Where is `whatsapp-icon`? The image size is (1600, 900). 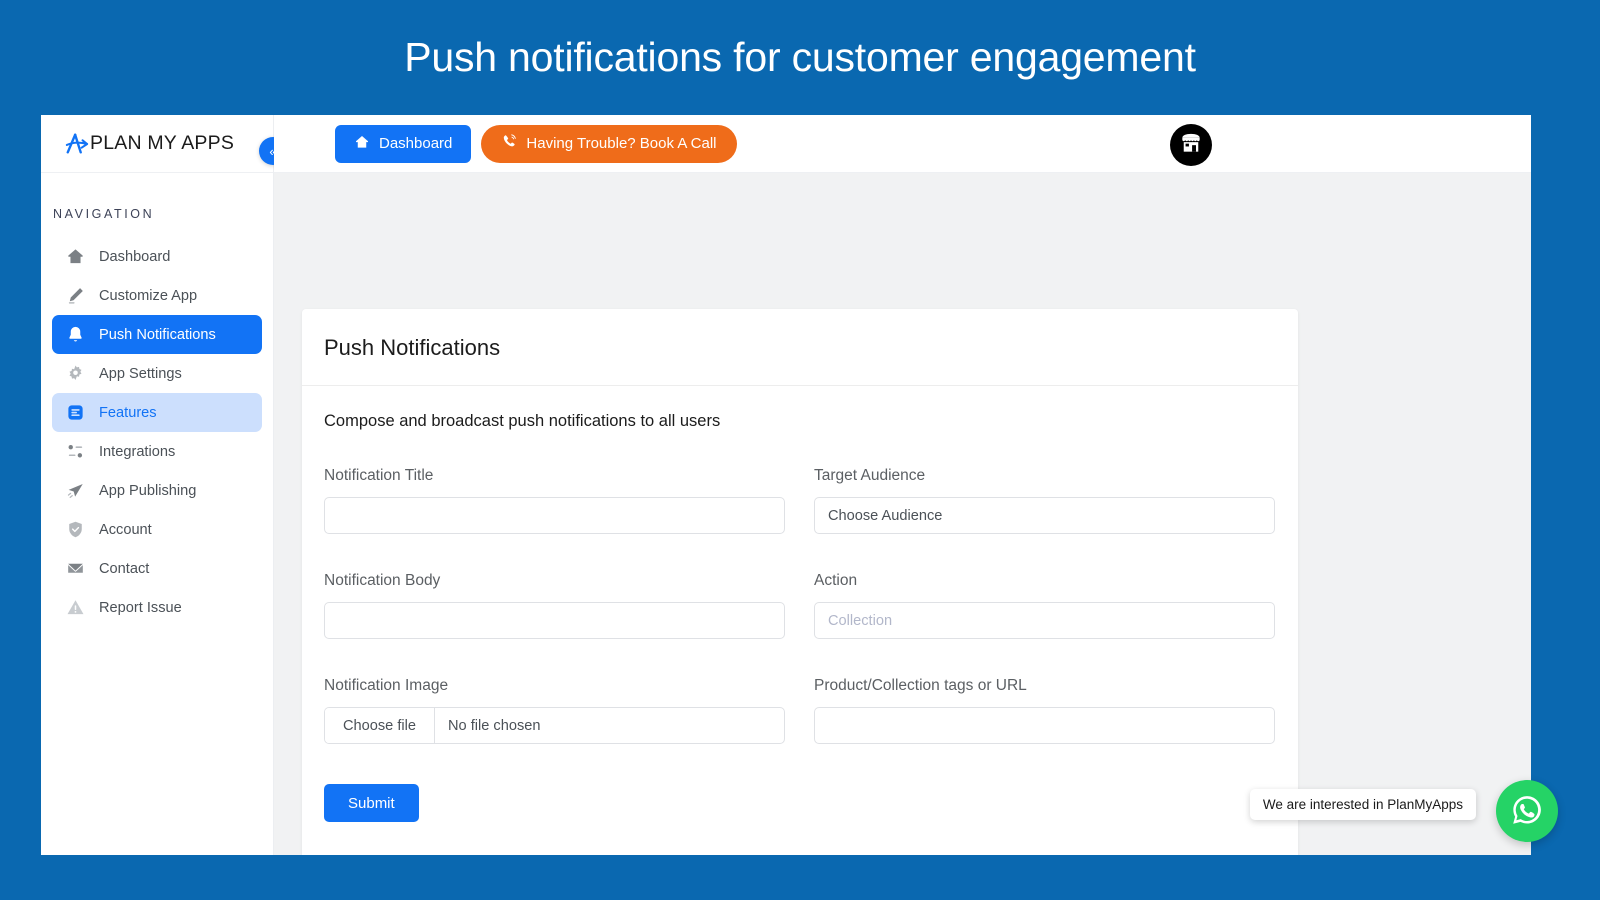 whatsapp-icon is located at coordinates (1527, 811).